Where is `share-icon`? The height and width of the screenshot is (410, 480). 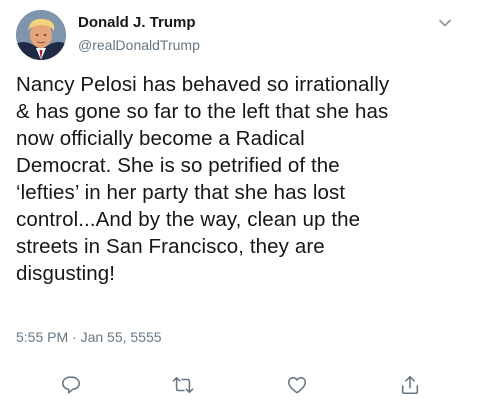 share-icon is located at coordinates (410, 385).